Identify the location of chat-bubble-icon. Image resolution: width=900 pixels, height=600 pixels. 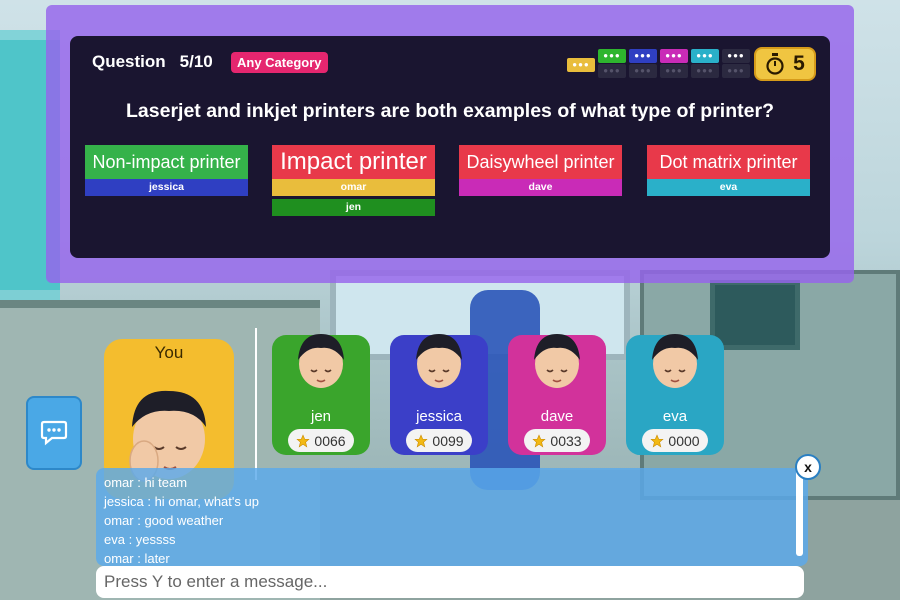
(54, 433).